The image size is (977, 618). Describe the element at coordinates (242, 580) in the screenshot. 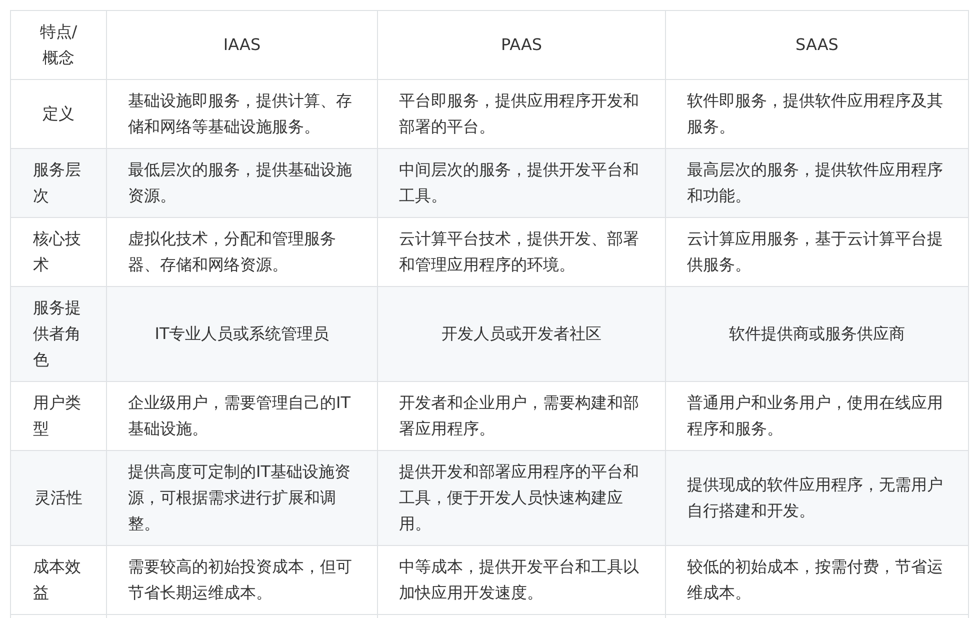

I see `table-cell: 需要较高的初始投资成本，但可节省长期运维成本。` at that location.